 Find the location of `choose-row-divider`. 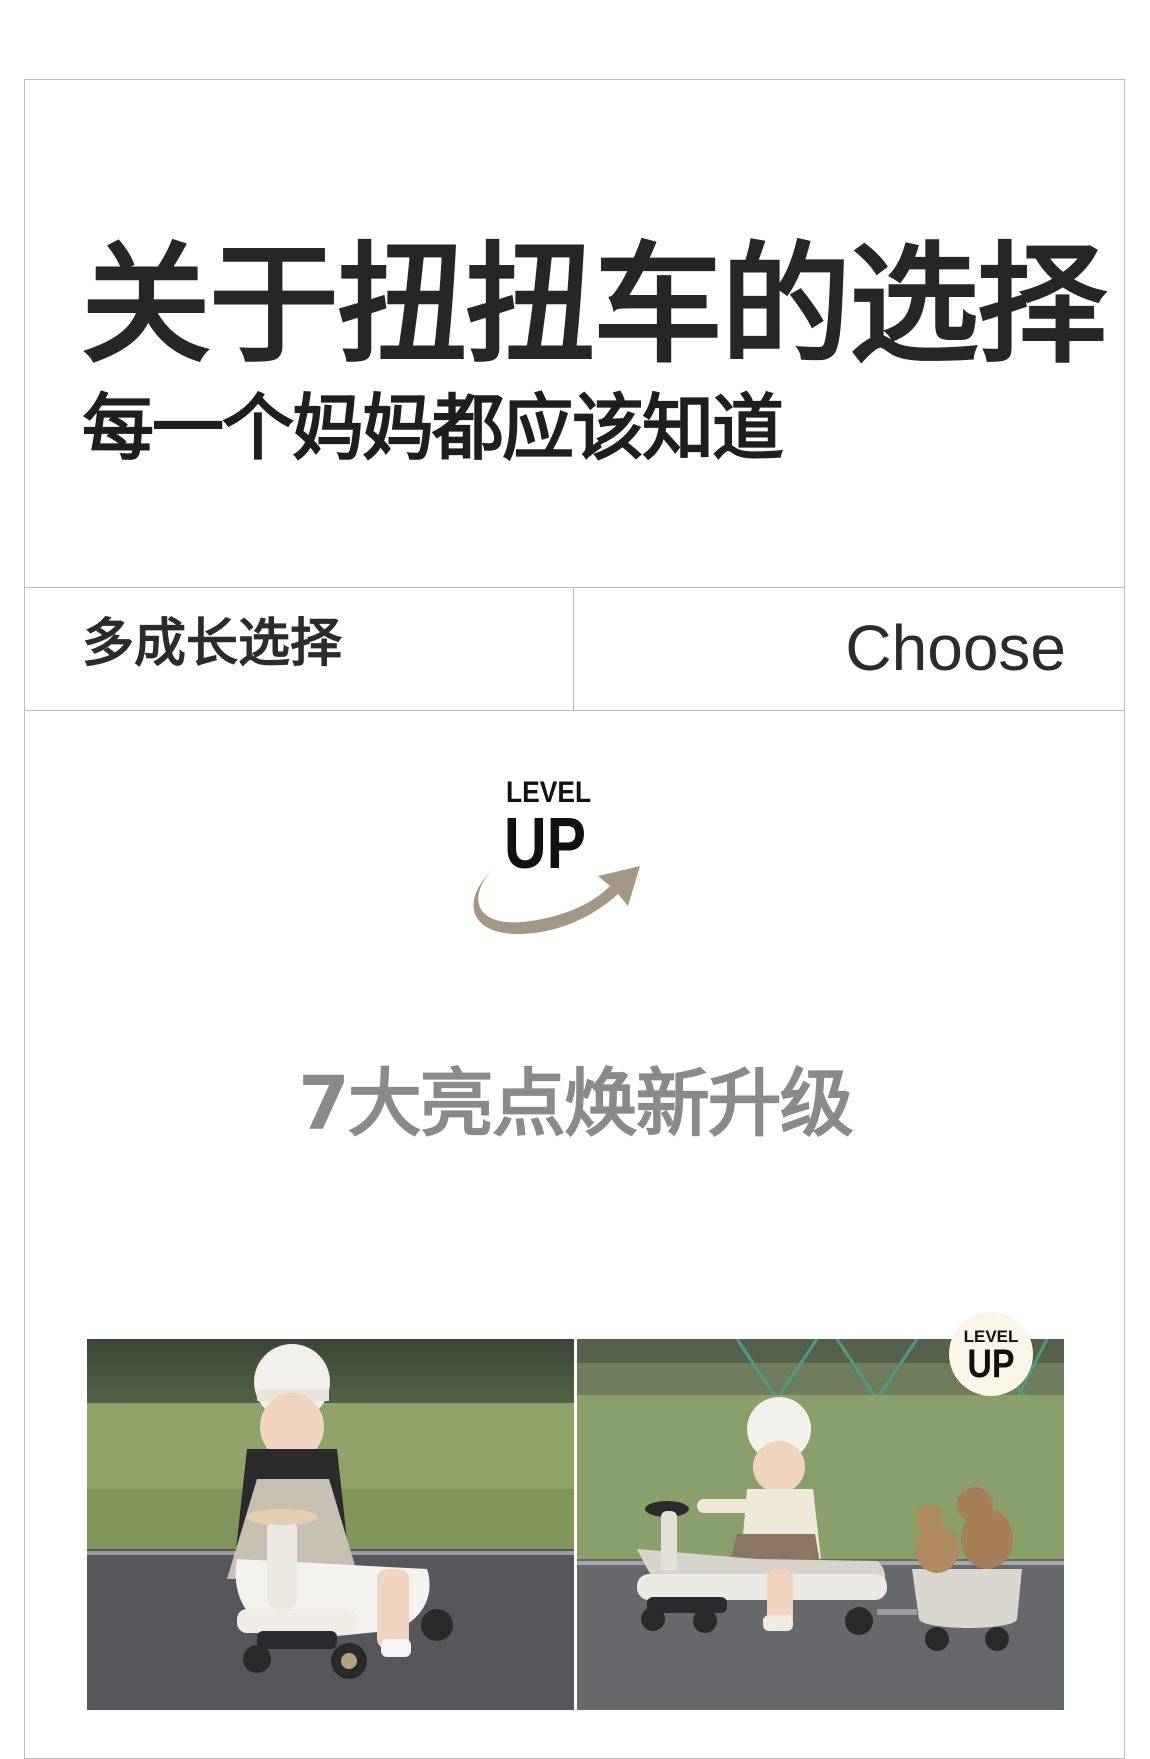

choose-row-divider is located at coordinates (573, 649).